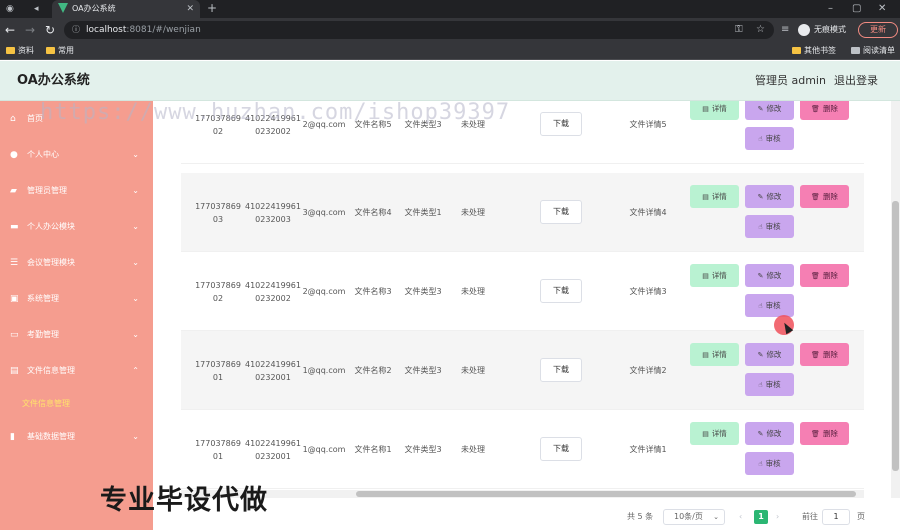 Image resolution: width=900 pixels, height=530 pixels. What do you see at coordinates (36, 9) in the screenshot?
I see `tab-audio-icon: ◂` at bounding box center [36, 9].